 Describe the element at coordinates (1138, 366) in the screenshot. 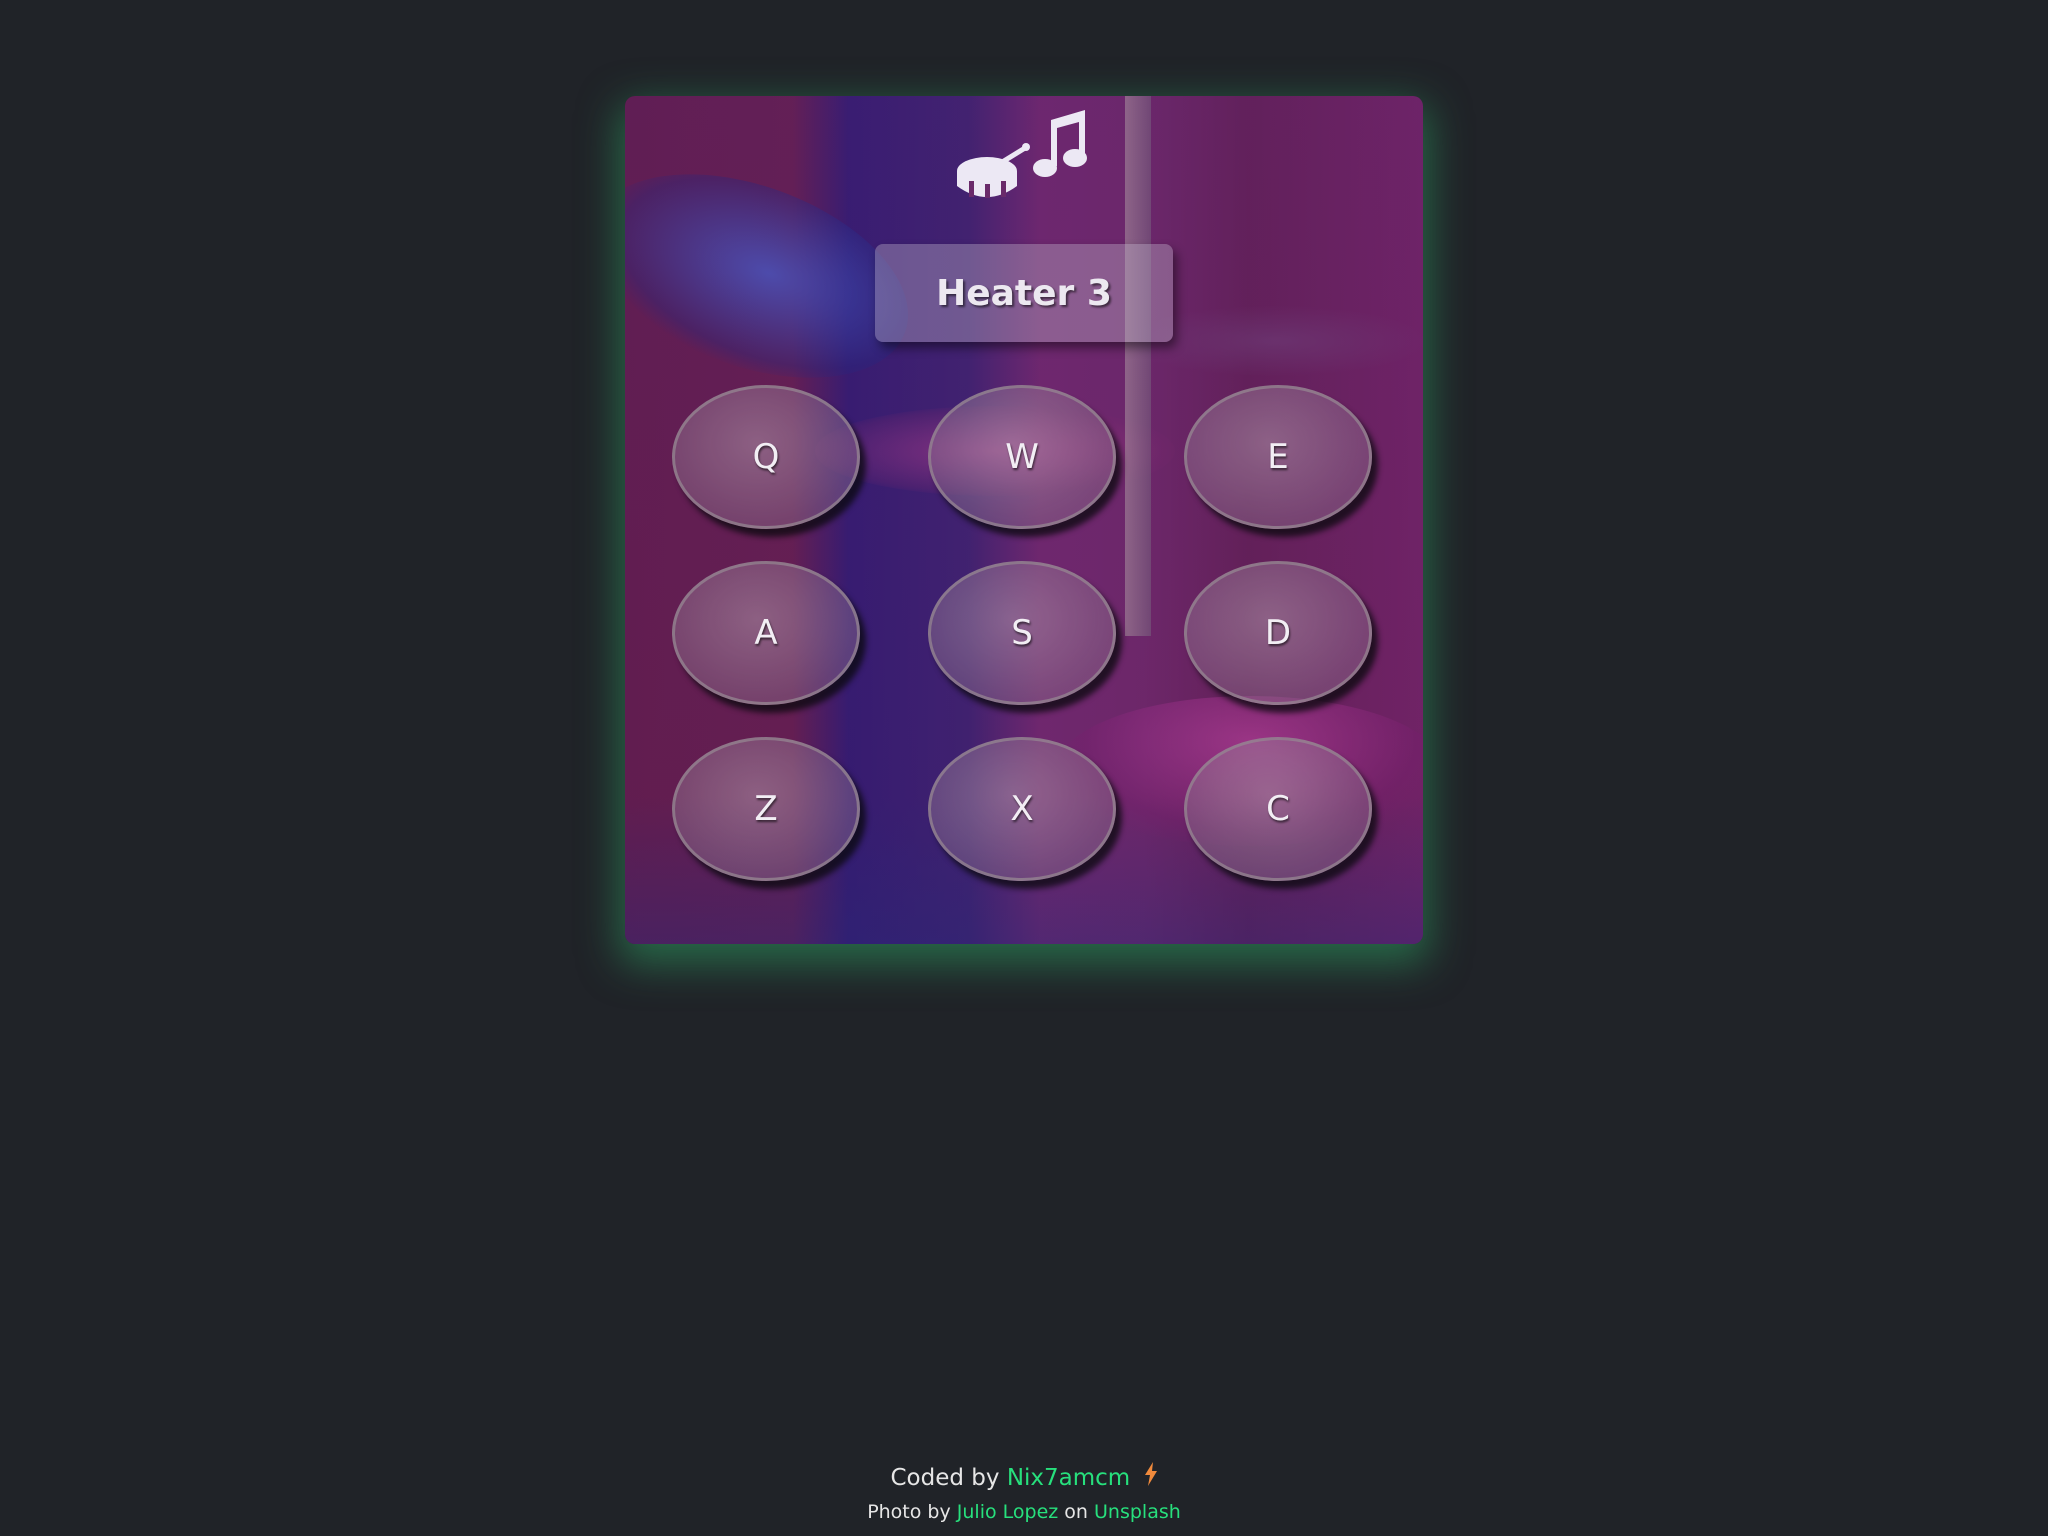

I see `background-photo-stand` at that location.